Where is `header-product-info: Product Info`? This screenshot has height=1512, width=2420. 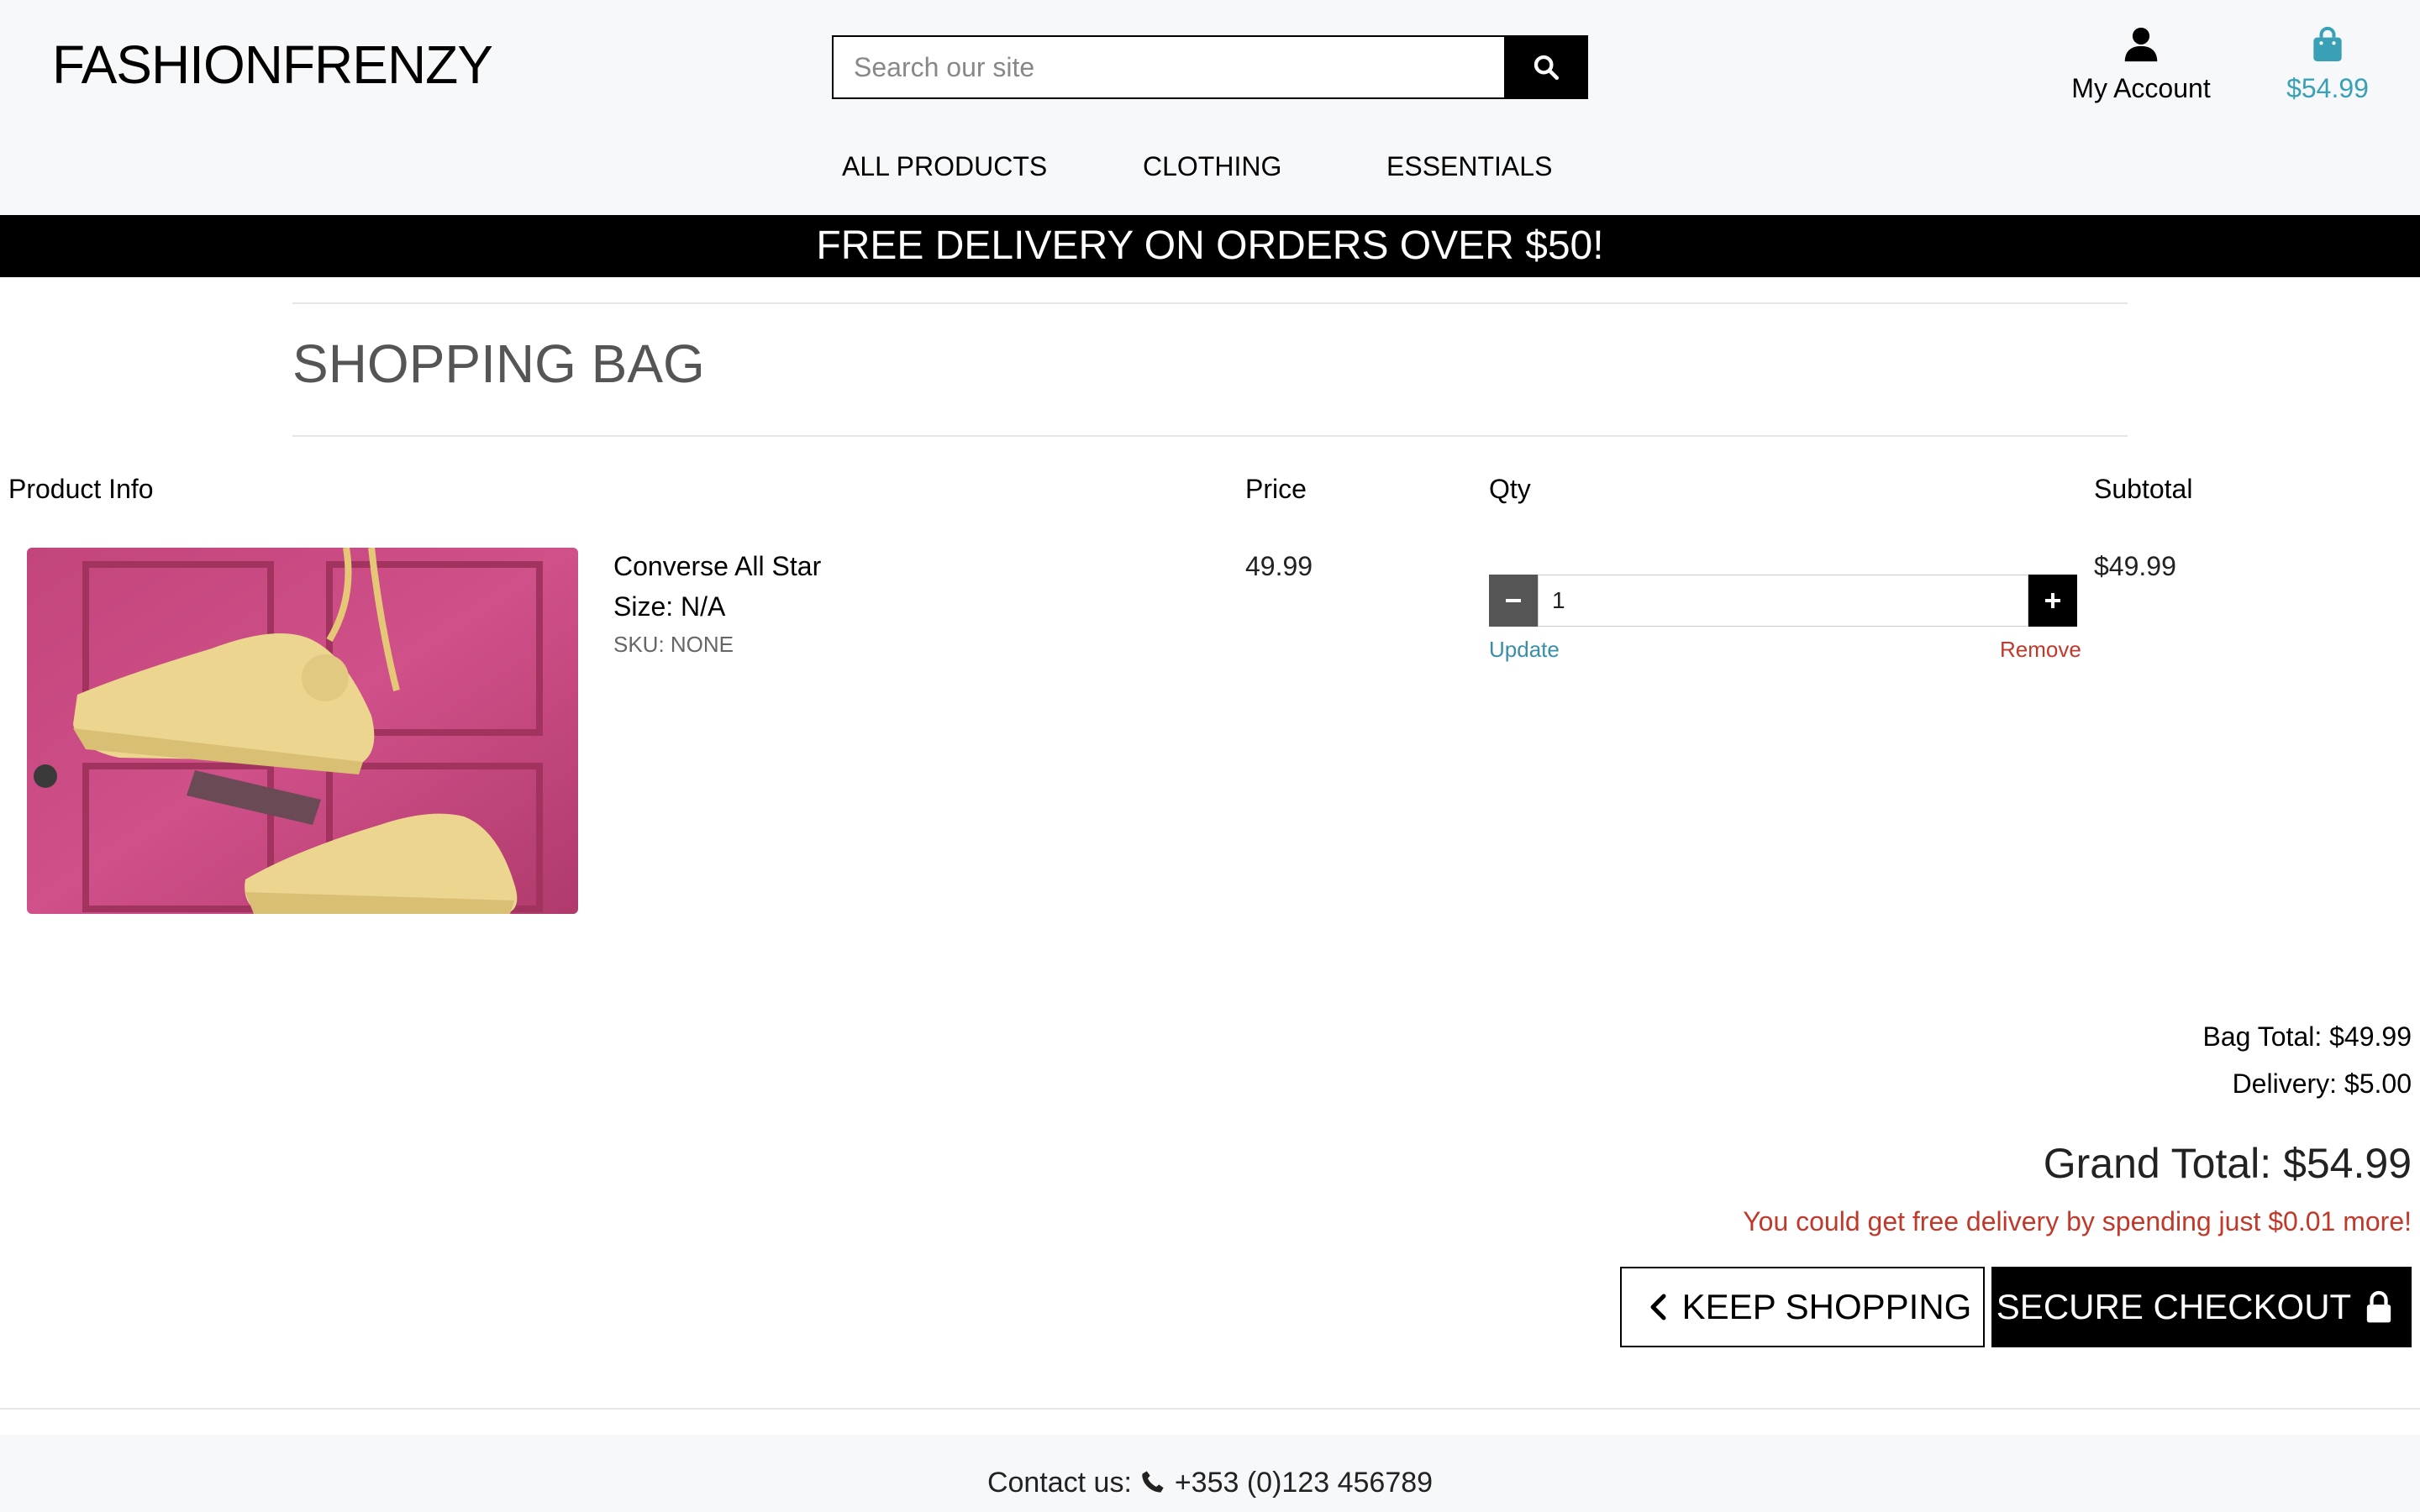 header-product-info: Product Info is located at coordinates (81, 489).